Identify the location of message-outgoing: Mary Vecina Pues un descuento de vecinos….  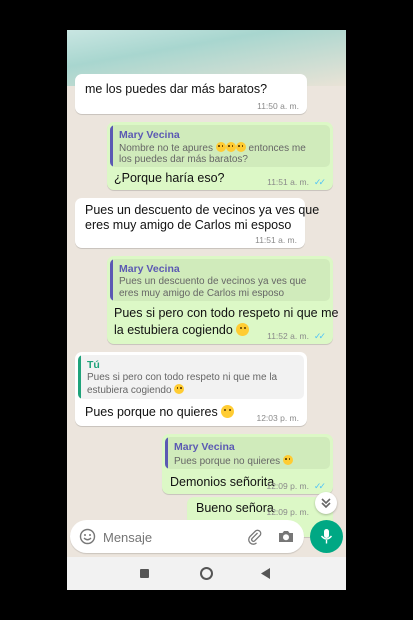
(222, 300).